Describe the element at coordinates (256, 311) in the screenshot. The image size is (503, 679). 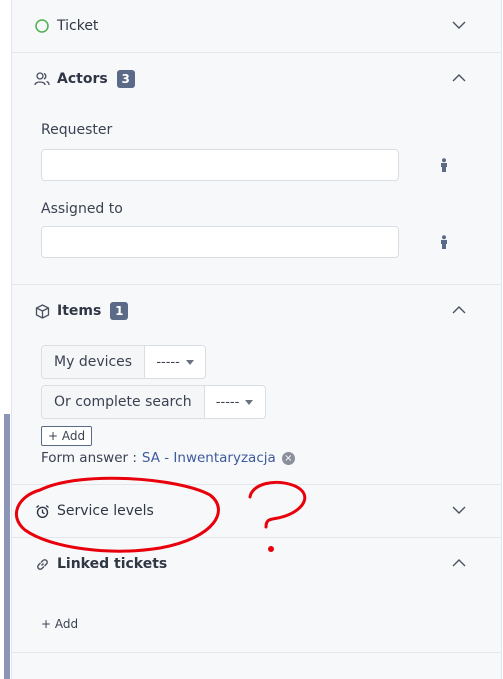
I see `section-items-header: Items 1` at that location.